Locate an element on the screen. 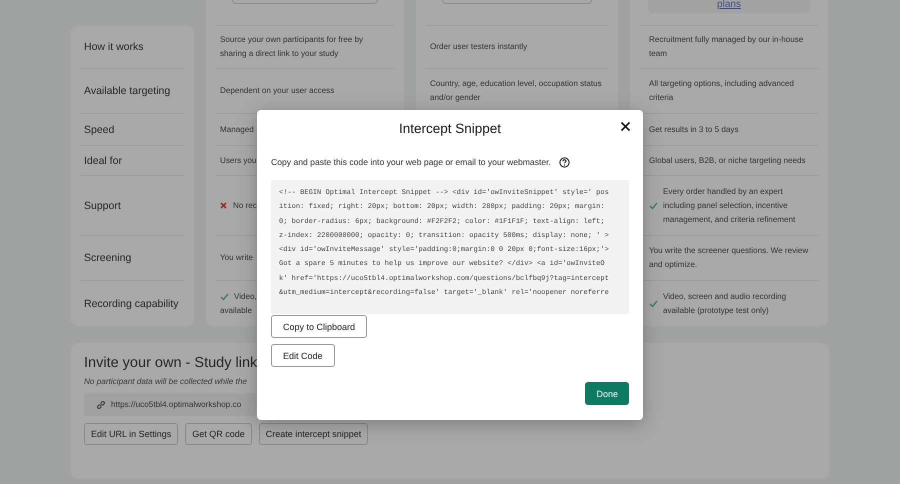 The height and width of the screenshot is (484, 900). cell-text: No rec is located at coordinates (245, 206).